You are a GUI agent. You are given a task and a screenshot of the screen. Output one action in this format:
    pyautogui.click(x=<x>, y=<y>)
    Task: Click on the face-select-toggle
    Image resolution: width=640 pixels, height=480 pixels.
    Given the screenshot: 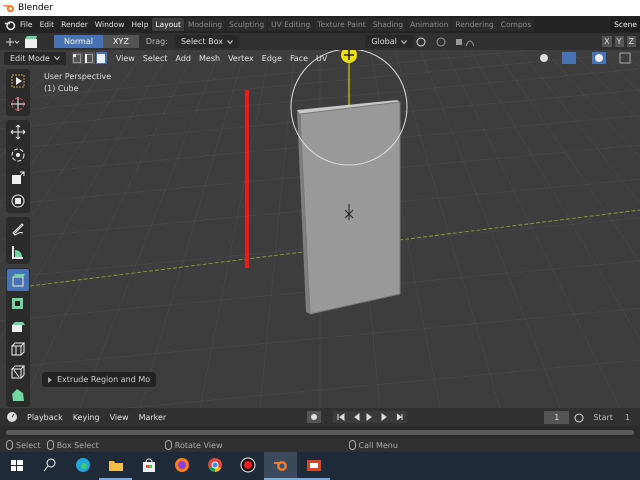 What is the action you would take?
    pyautogui.click(x=101, y=58)
    